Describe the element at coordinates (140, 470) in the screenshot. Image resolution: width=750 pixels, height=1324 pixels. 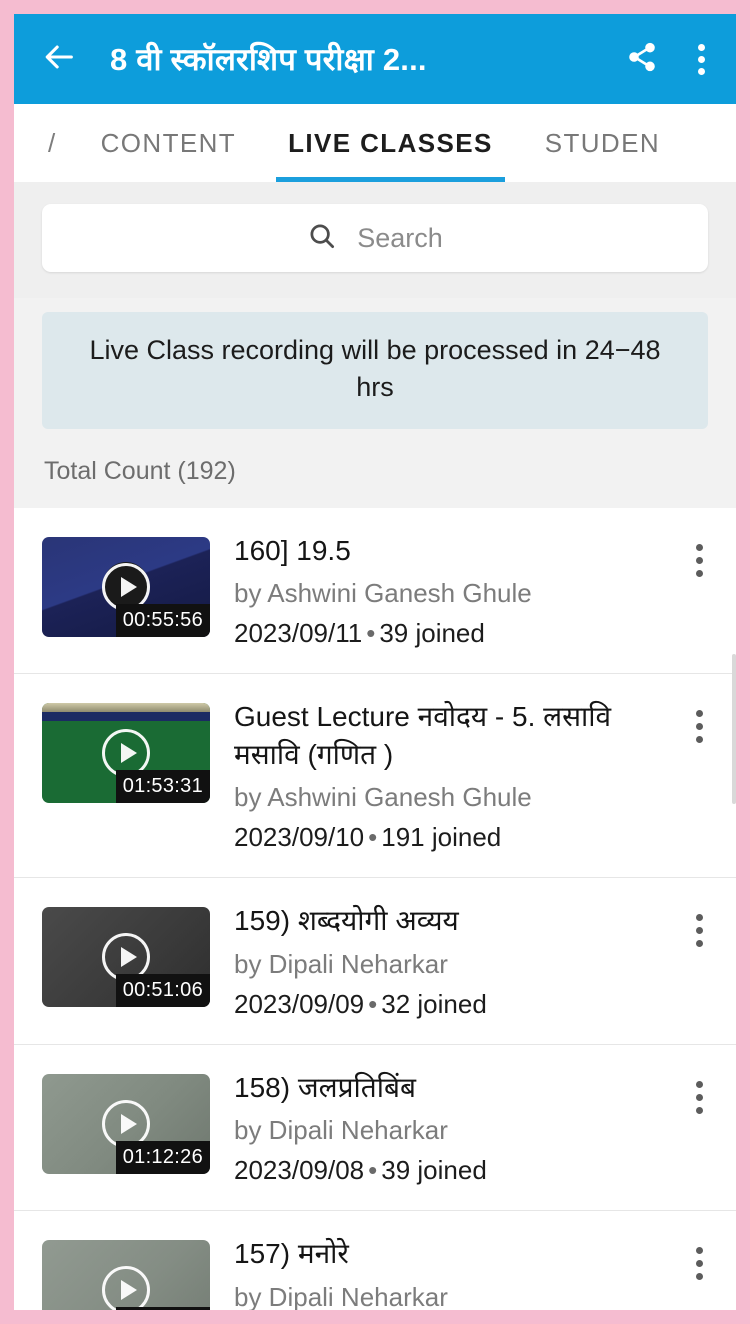
I see `total-count-label: Total Count (192)` at that location.